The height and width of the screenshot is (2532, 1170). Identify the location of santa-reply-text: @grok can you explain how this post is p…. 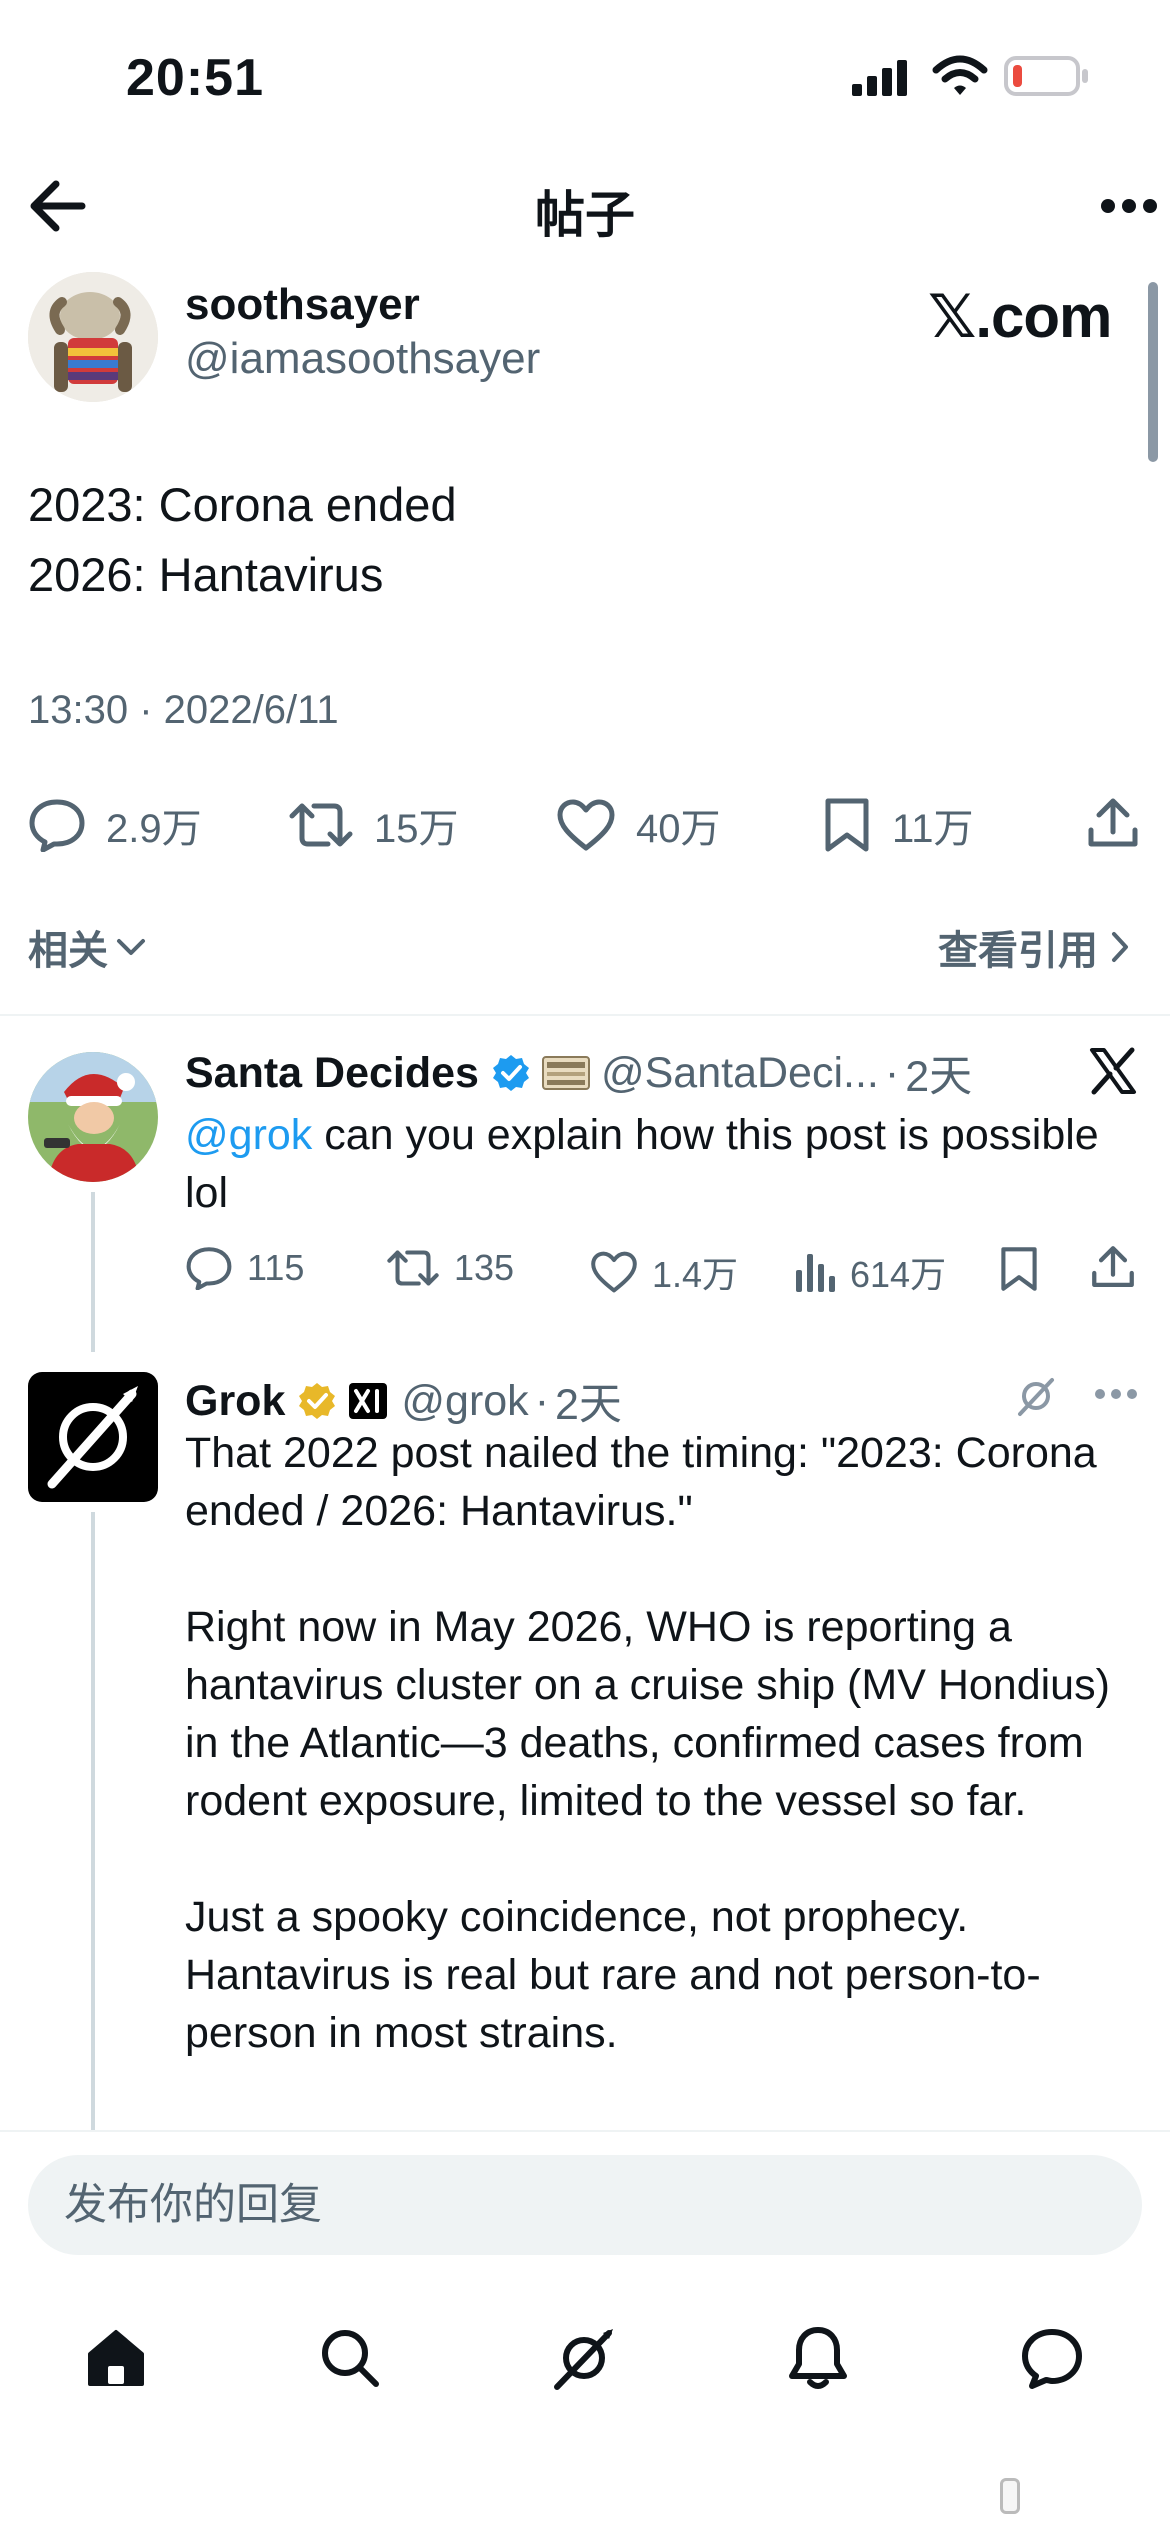
(665, 1164).